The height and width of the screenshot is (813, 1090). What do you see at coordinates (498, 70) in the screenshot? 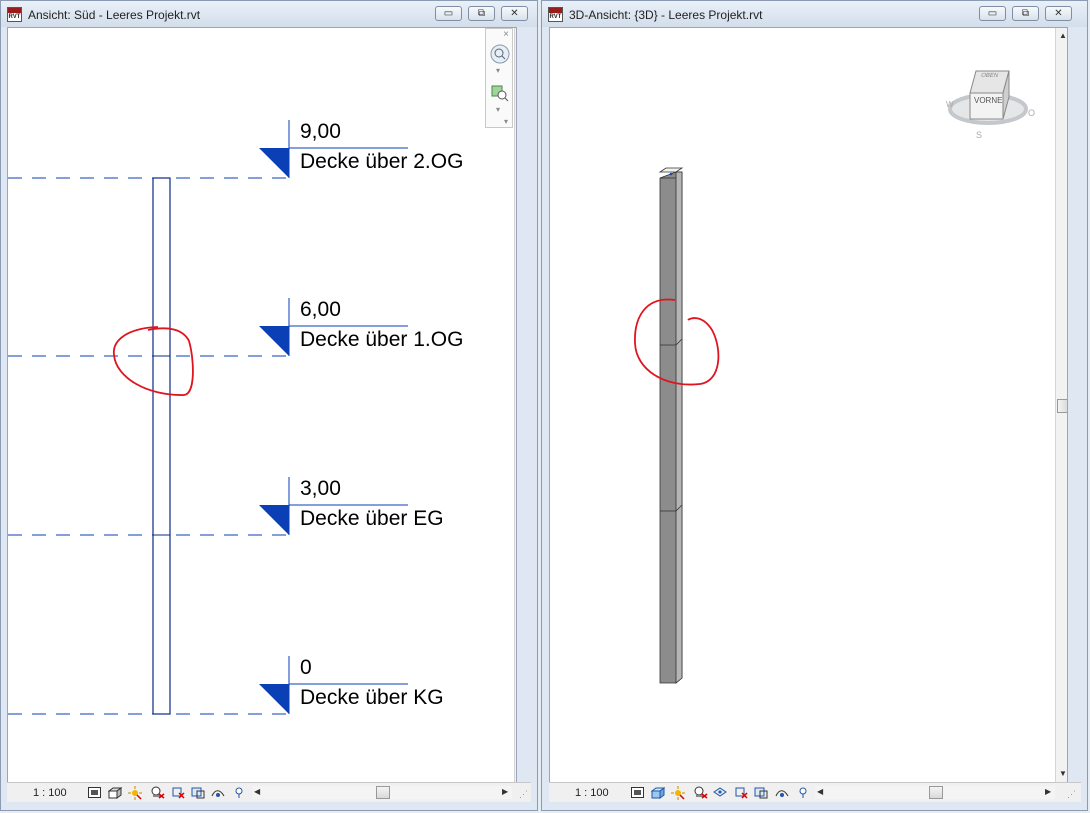
I see `steering-wheel-dropdown-icon: ▾` at bounding box center [498, 70].